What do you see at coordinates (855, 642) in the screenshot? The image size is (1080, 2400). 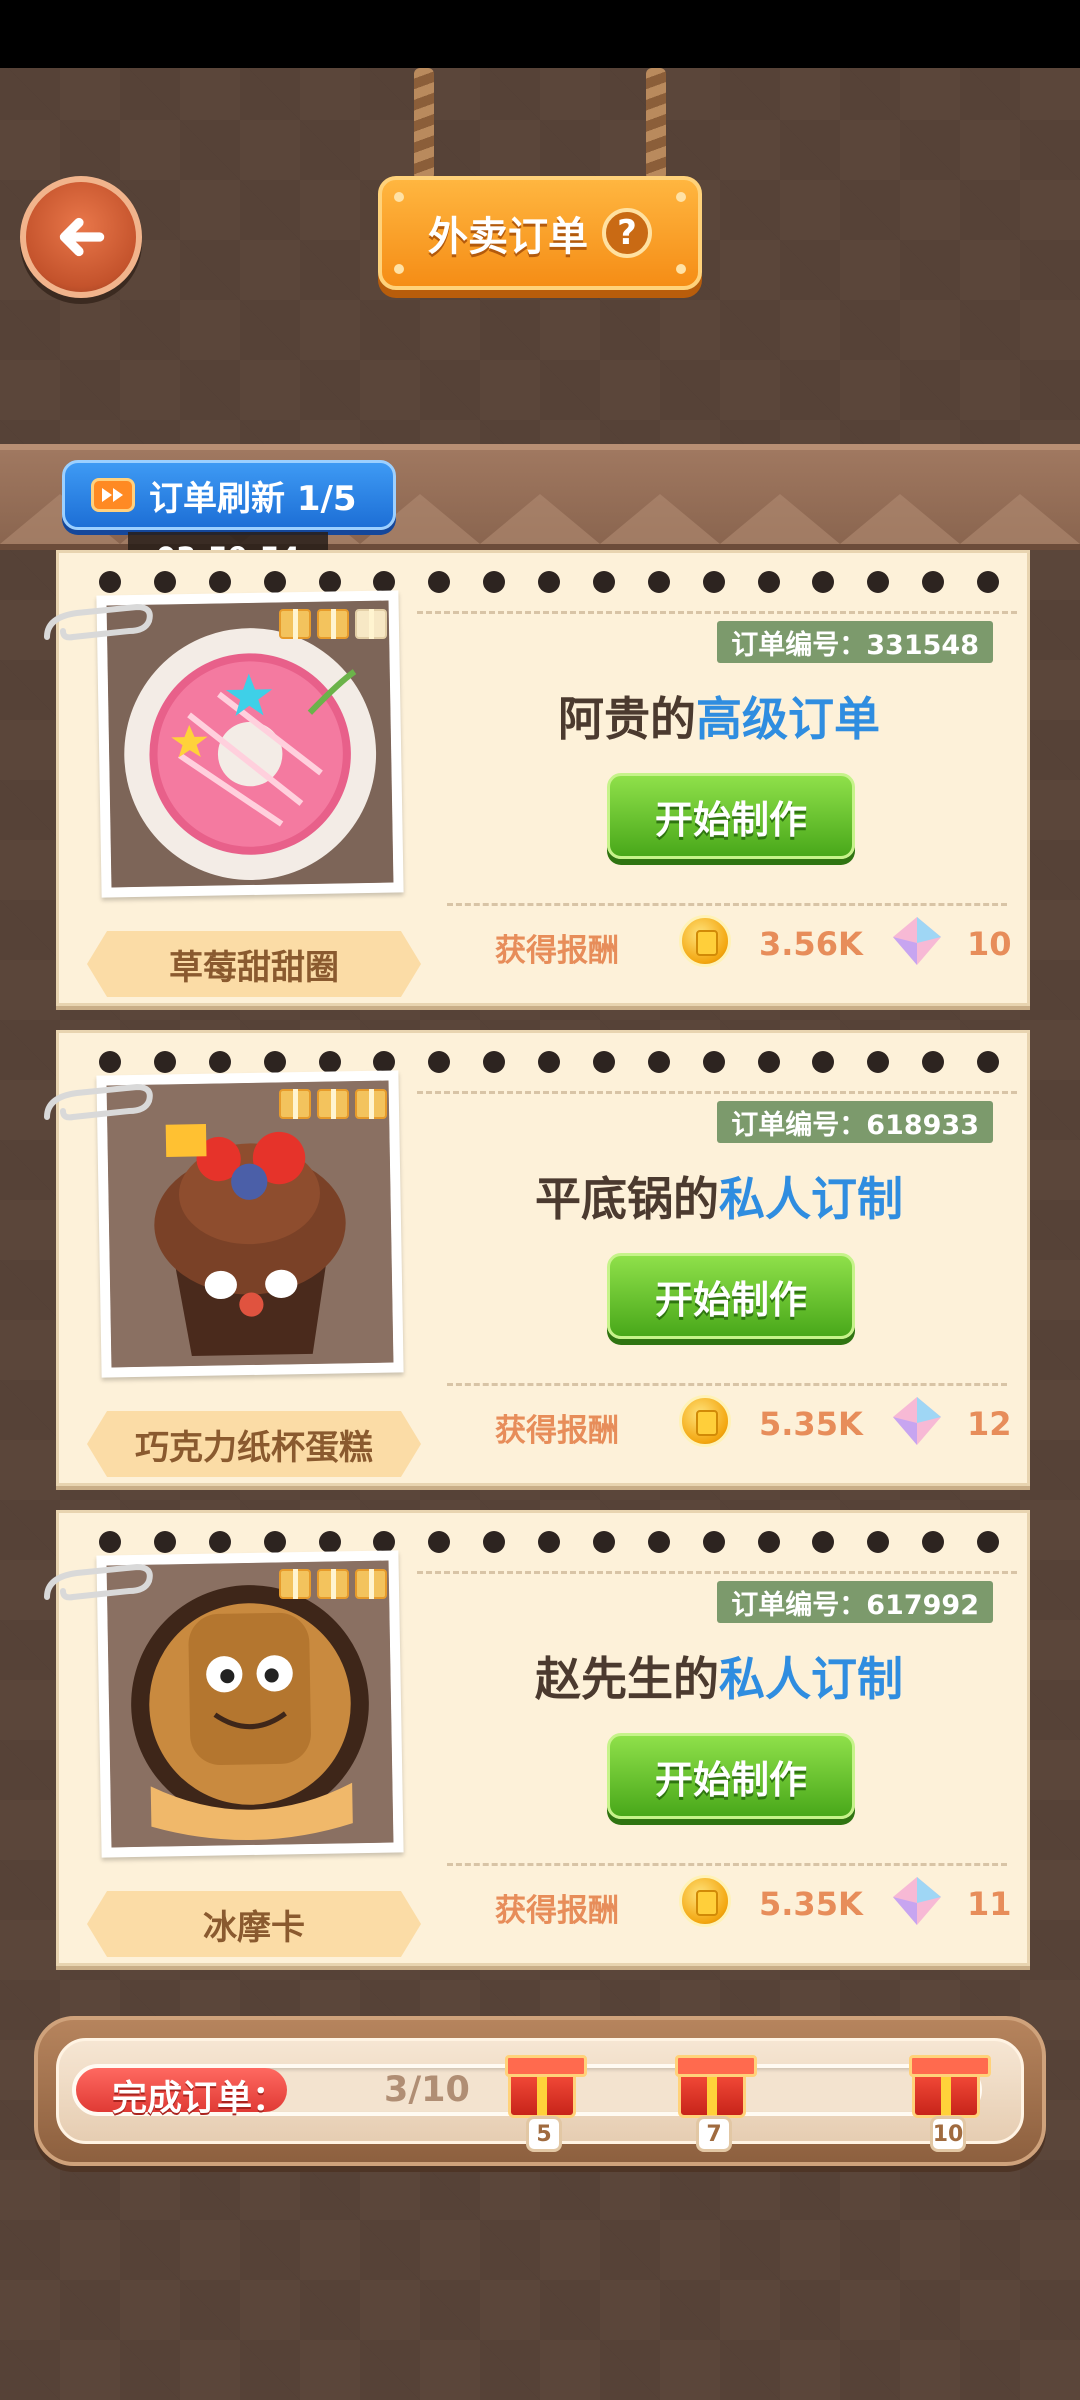 I see `order-id: 订单编号：331548` at bounding box center [855, 642].